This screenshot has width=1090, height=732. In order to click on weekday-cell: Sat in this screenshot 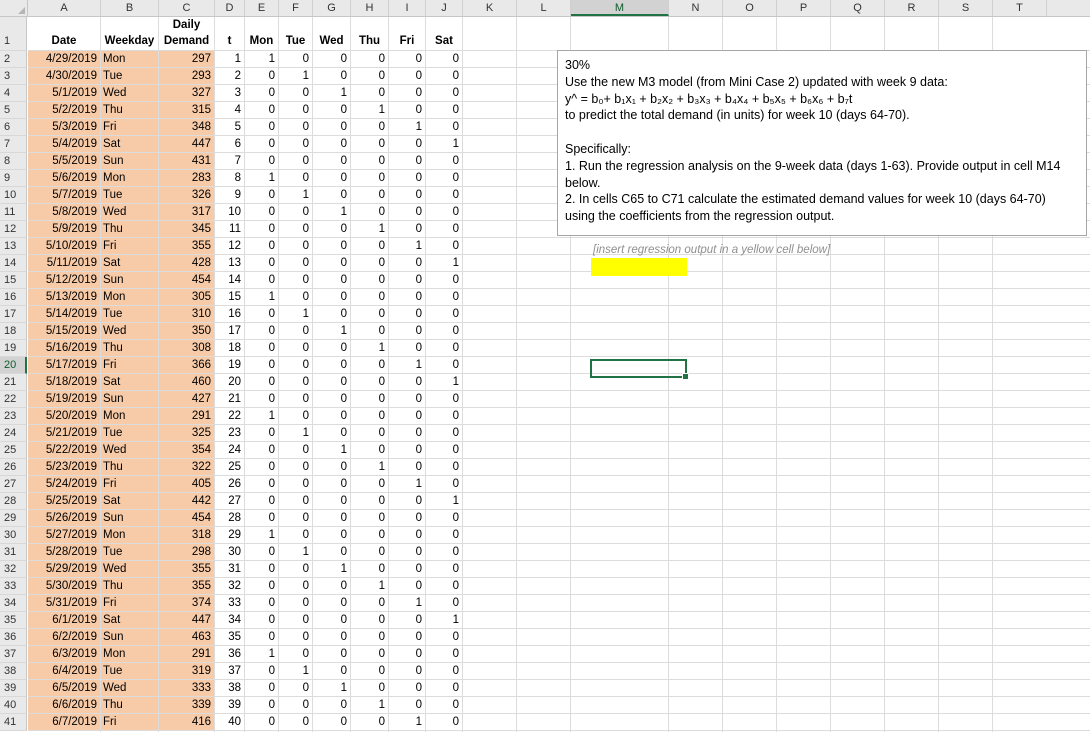, I will do `click(129, 263)`.